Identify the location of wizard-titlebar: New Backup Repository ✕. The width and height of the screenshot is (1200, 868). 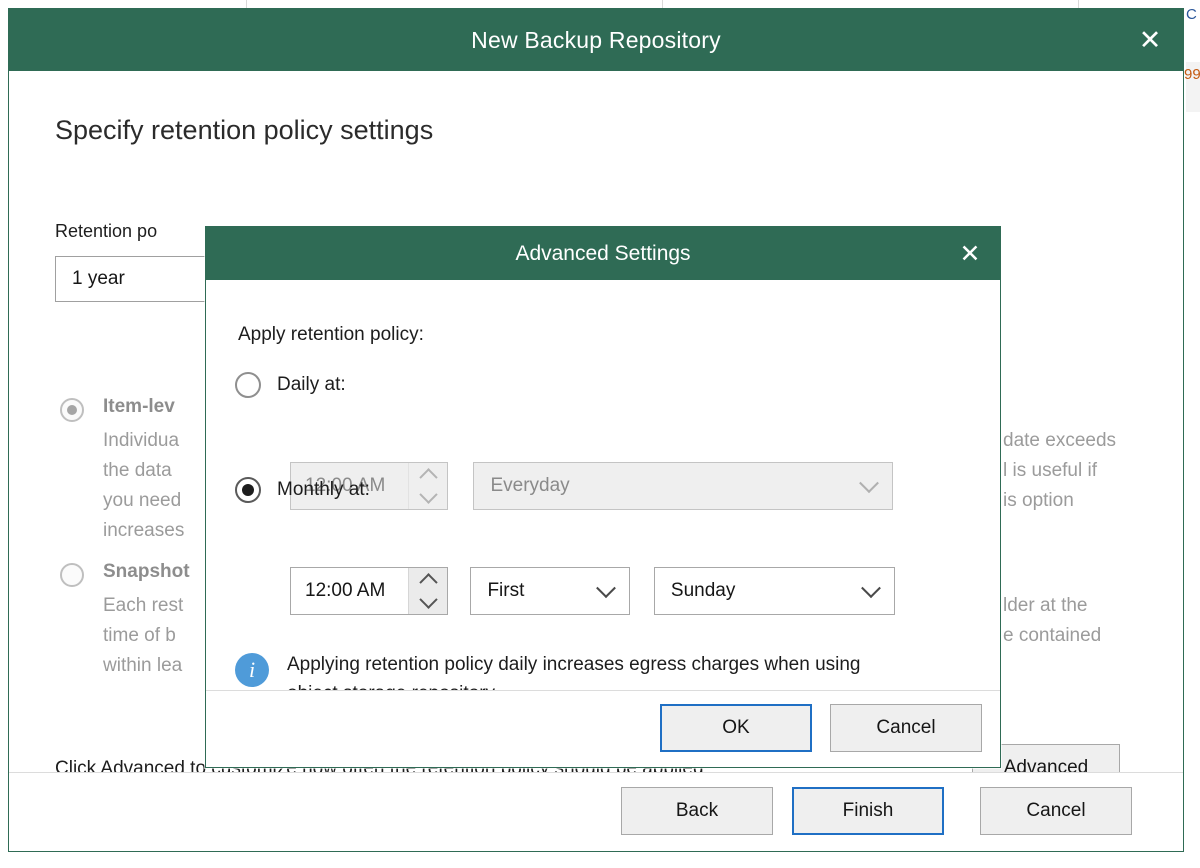
(596, 40).